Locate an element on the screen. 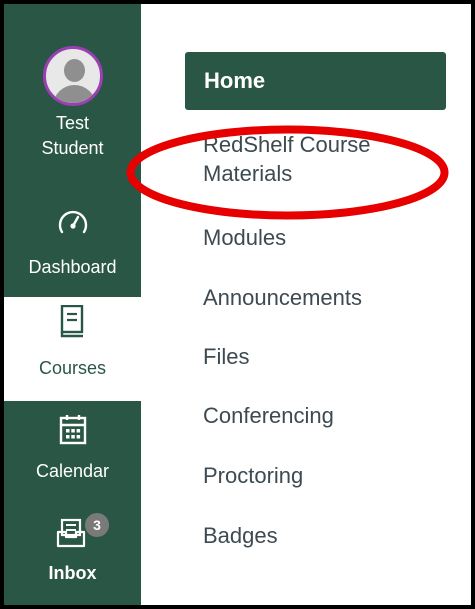 Image resolution: width=475 pixels, height=609 pixels. avatar is located at coordinates (72, 76).